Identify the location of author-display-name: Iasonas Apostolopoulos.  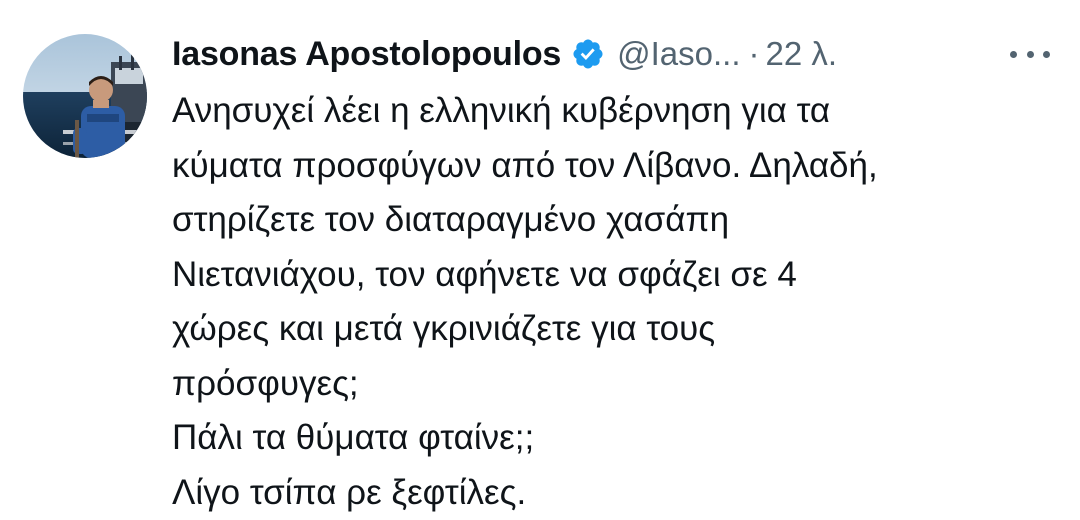
(366, 54).